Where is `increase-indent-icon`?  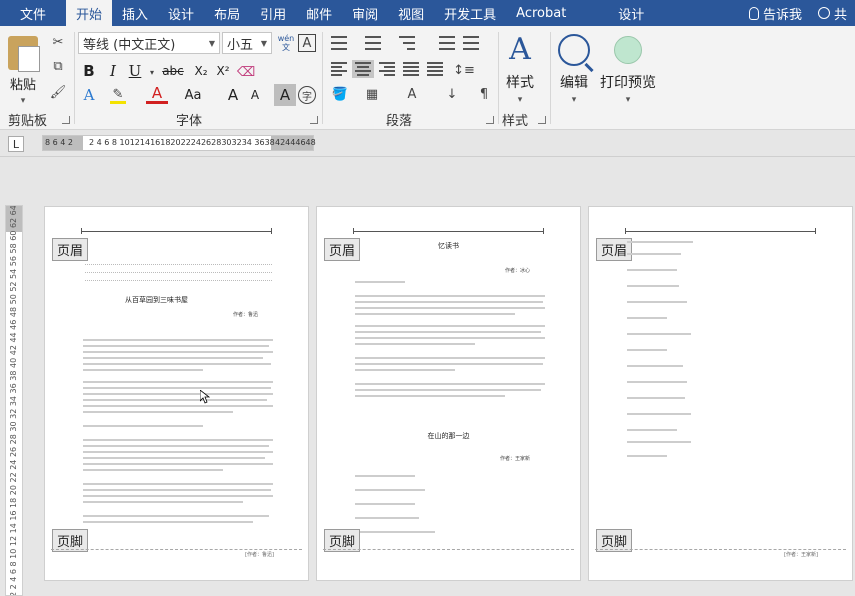 increase-indent-icon is located at coordinates (471, 43).